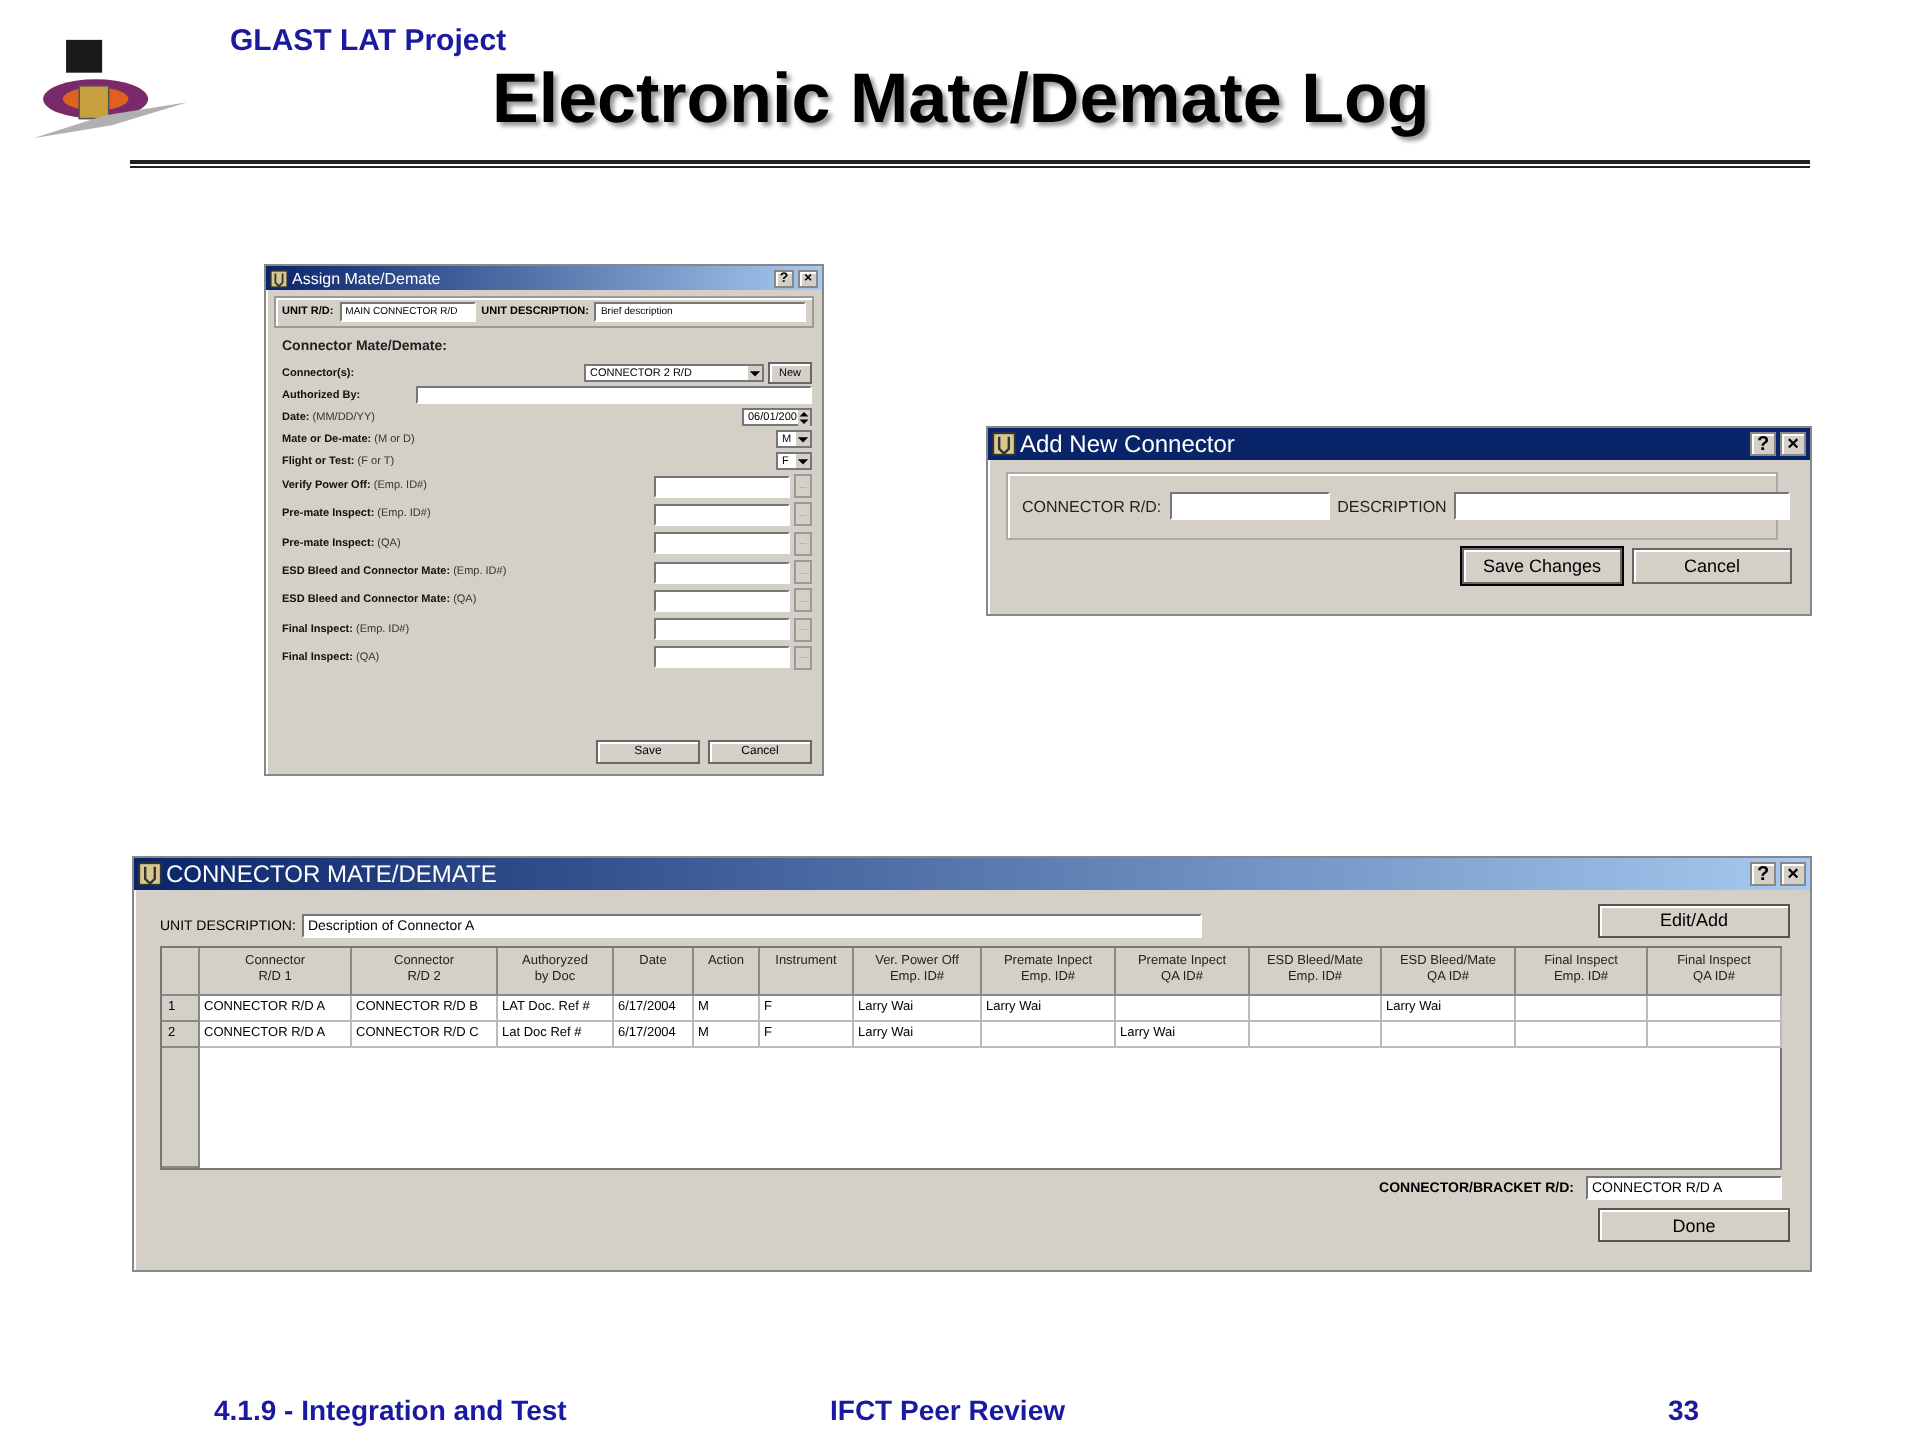 The image size is (1920, 1440). What do you see at coordinates (331, 874) in the screenshot?
I see `window-title: CONNECTOR MATE/DEMATE` at bounding box center [331, 874].